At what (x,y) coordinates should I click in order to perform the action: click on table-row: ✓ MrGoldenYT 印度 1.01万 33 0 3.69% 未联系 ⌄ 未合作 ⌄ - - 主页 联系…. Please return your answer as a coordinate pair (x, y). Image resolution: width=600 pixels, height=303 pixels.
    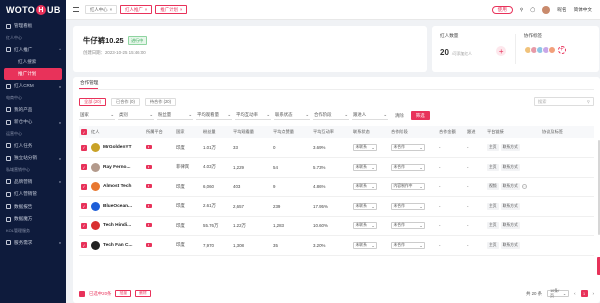
    Looking at the image, I should click on (336, 148).